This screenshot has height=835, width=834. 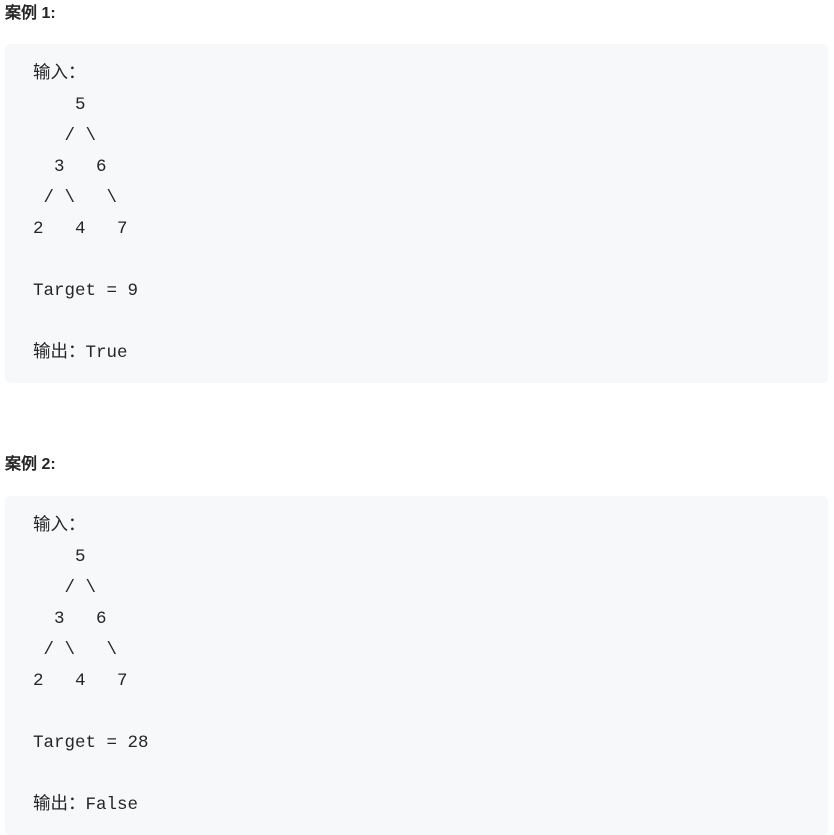 I want to click on code-line: 输出：True, so click(x=80, y=352).